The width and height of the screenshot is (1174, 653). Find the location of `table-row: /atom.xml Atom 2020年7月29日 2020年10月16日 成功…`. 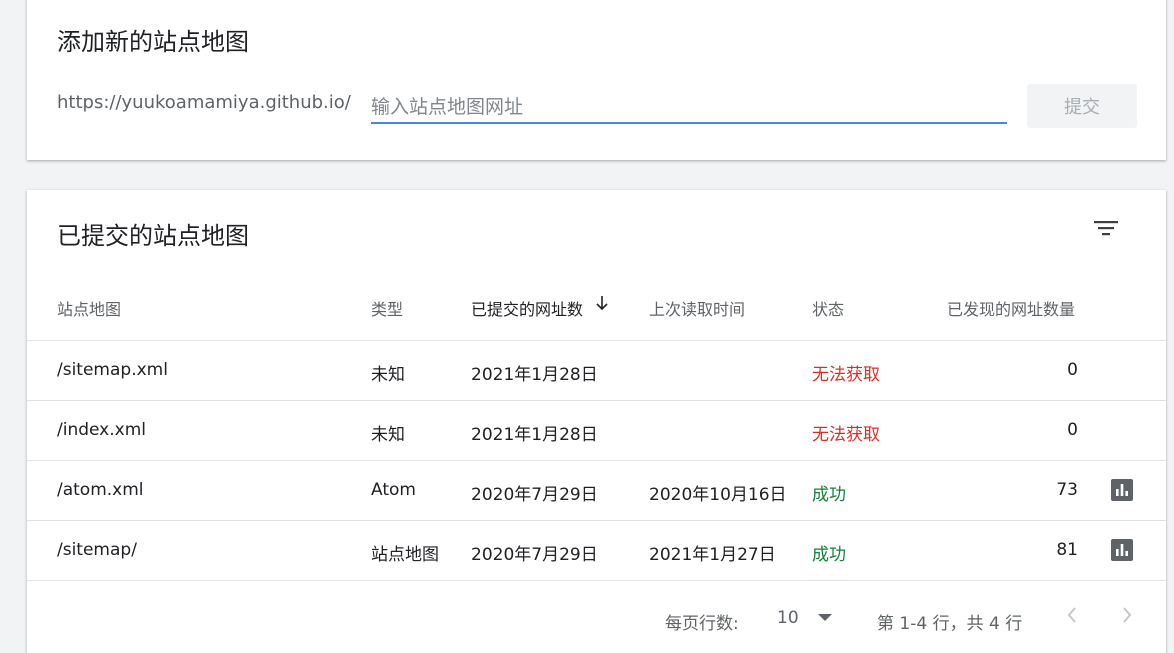

table-row: /atom.xml Atom 2020年7月29日 2020年10月16日 成功… is located at coordinates (596, 490).